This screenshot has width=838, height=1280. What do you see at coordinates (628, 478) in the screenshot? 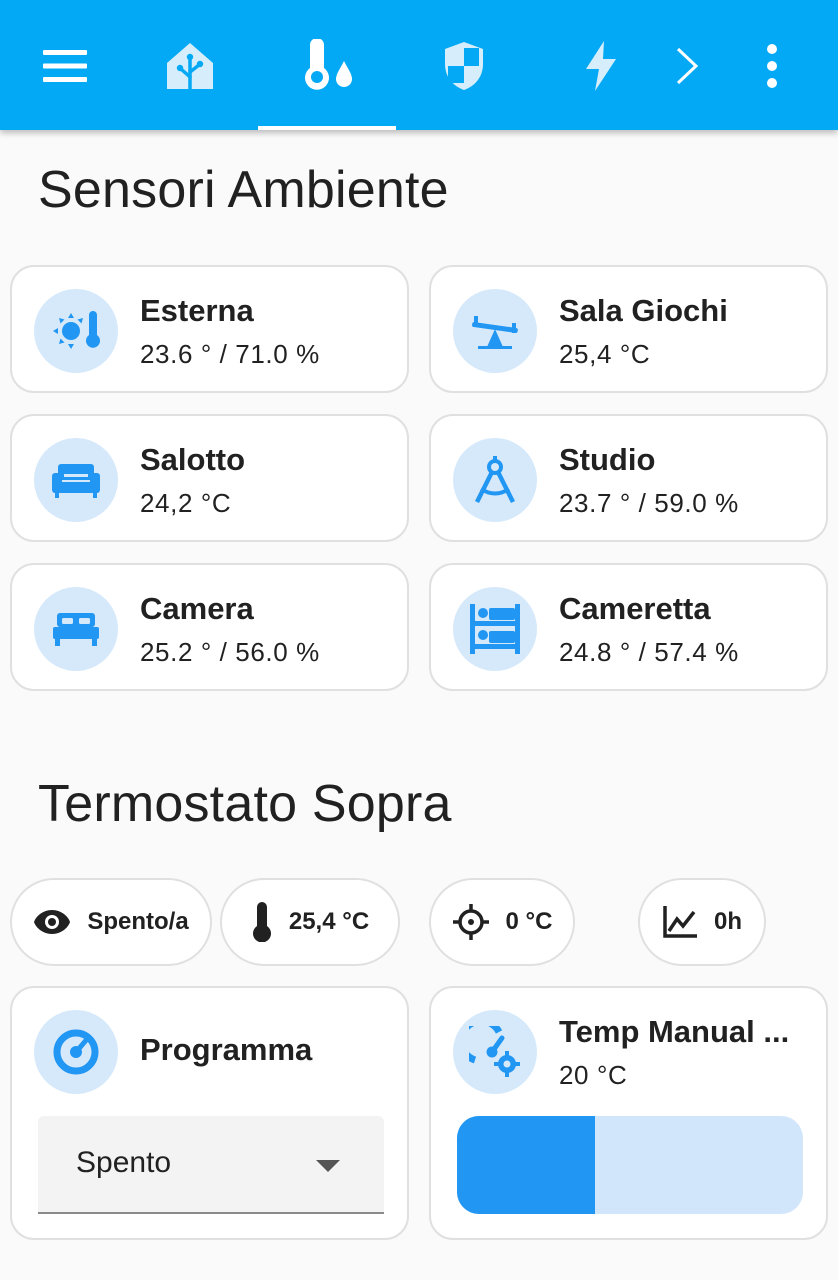
I see `sensor-tile-studio: Studio 23.7 ° / 59.0 %` at bounding box center [628, 478].